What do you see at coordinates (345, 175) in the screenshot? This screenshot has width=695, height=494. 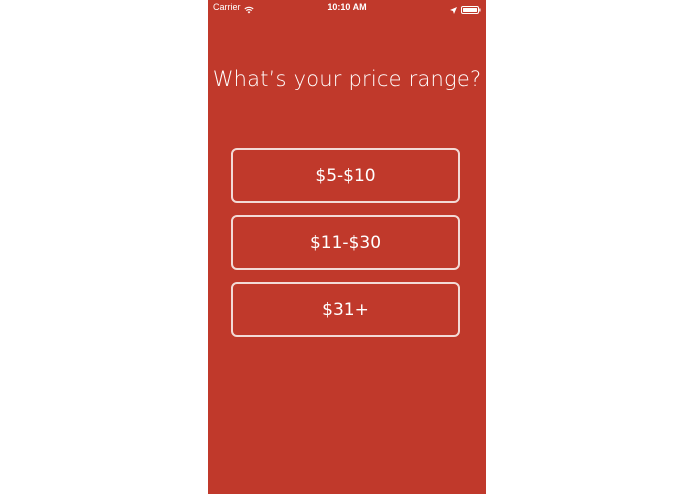 I see `price-option-5-10-button: $5-$10` at bounding box center [345, 175].